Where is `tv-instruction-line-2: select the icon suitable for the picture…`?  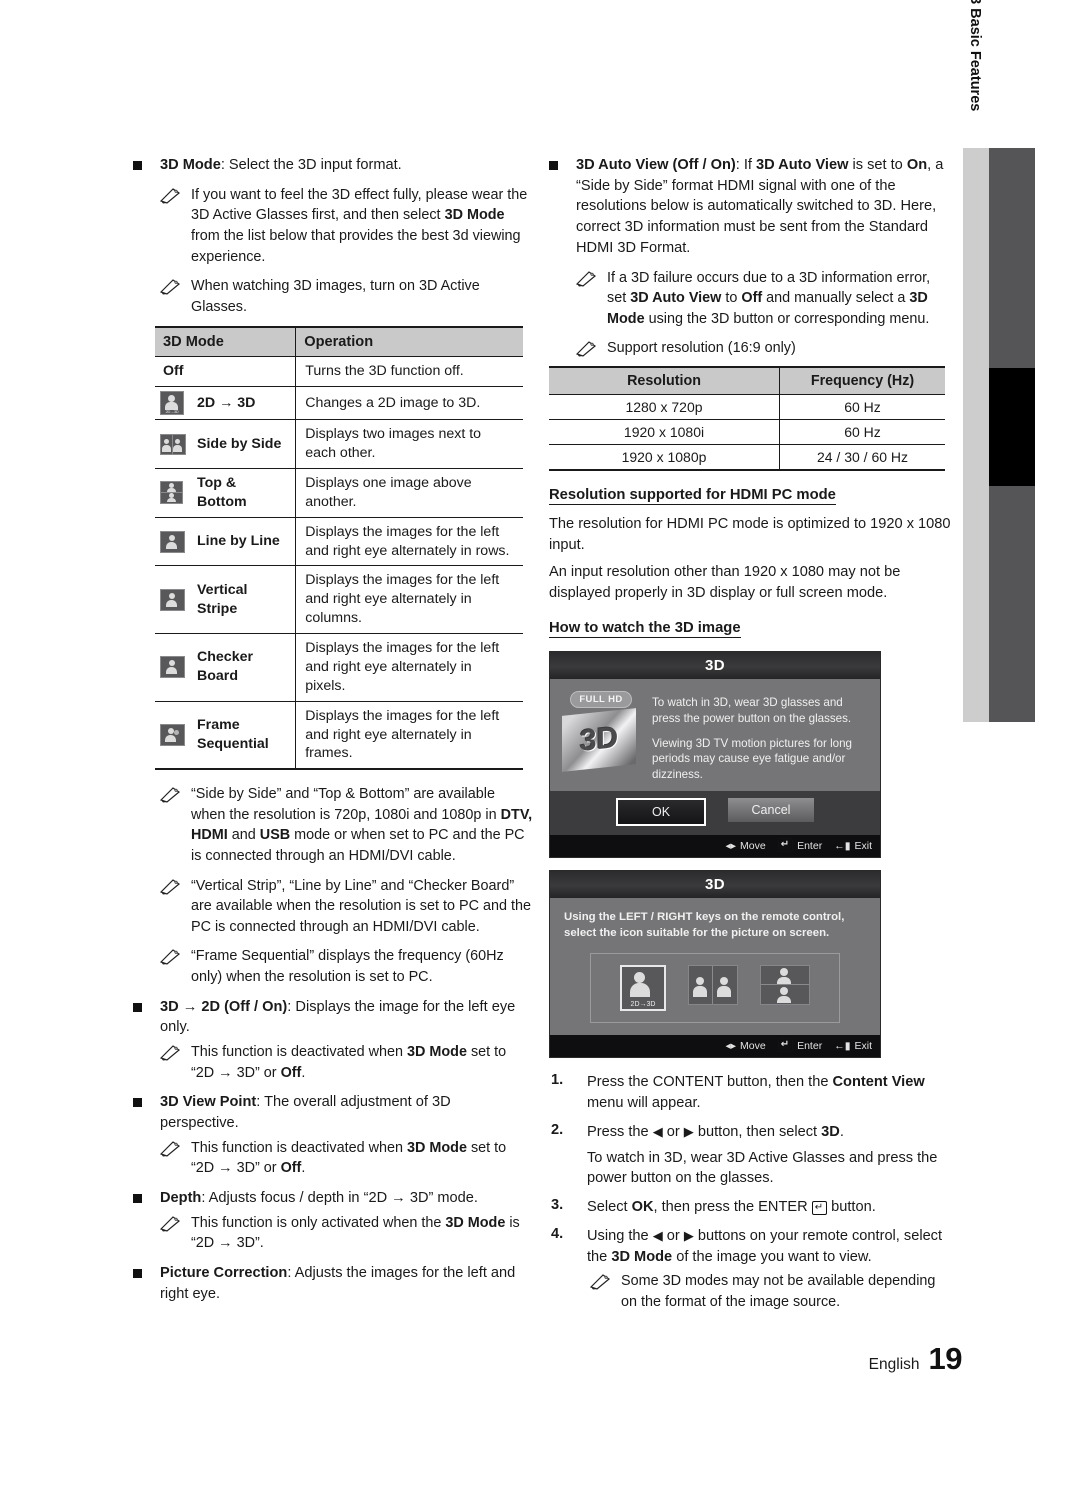
tv-instruction-line-2: select the icon suitable for the picture… is located at coordinates (697, 932).